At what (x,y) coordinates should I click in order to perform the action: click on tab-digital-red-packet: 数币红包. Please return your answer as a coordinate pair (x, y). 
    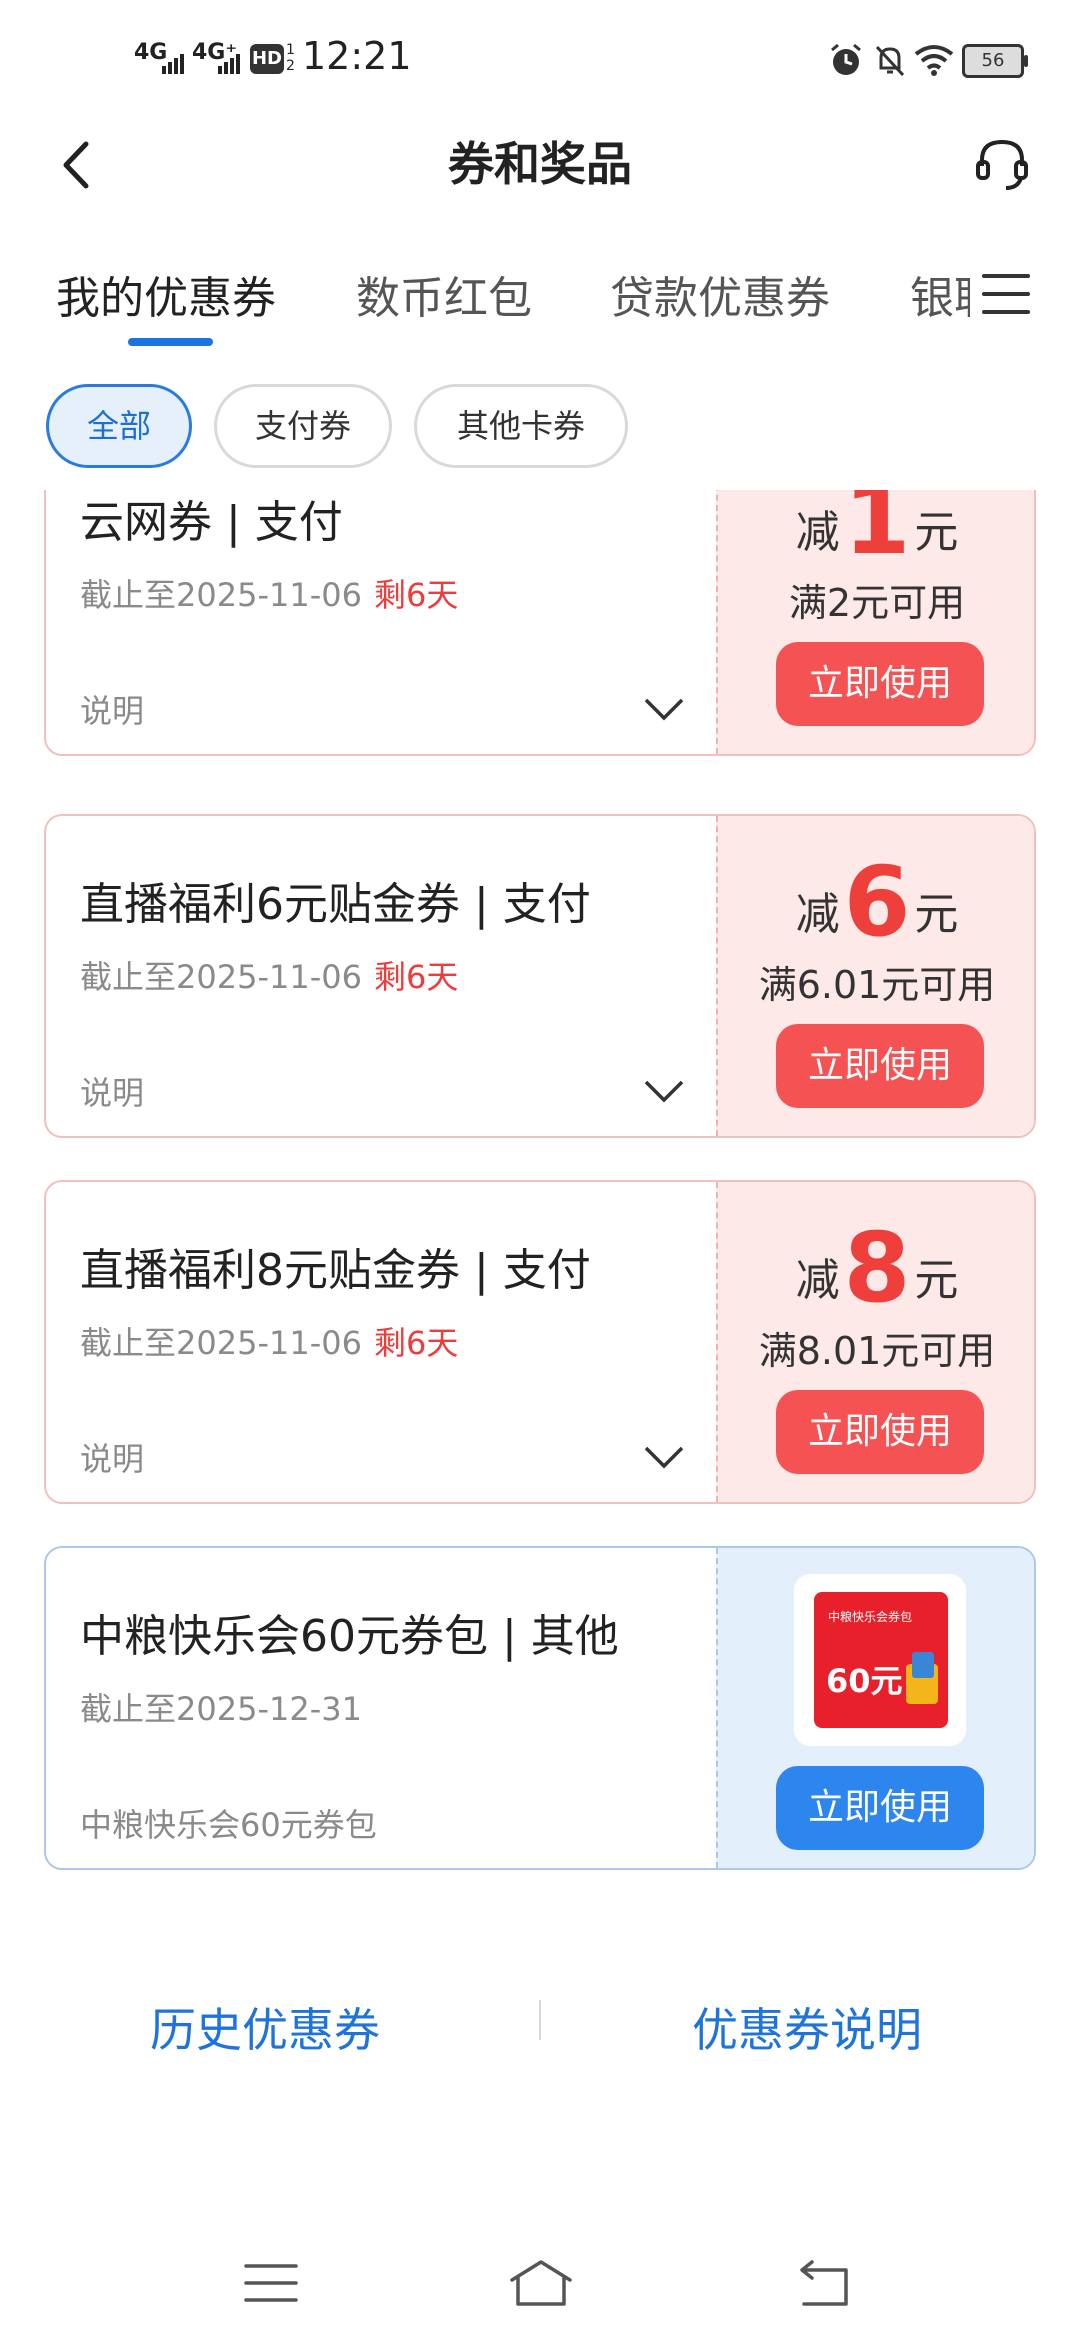
    Looking at the image, I should click on (444, 294).